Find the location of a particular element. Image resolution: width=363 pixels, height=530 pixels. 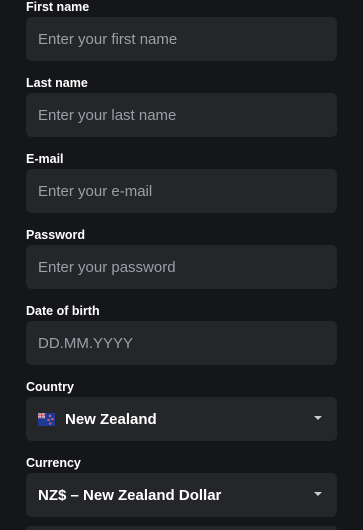

first-name-label: First name is located at coordinates (58, 7).